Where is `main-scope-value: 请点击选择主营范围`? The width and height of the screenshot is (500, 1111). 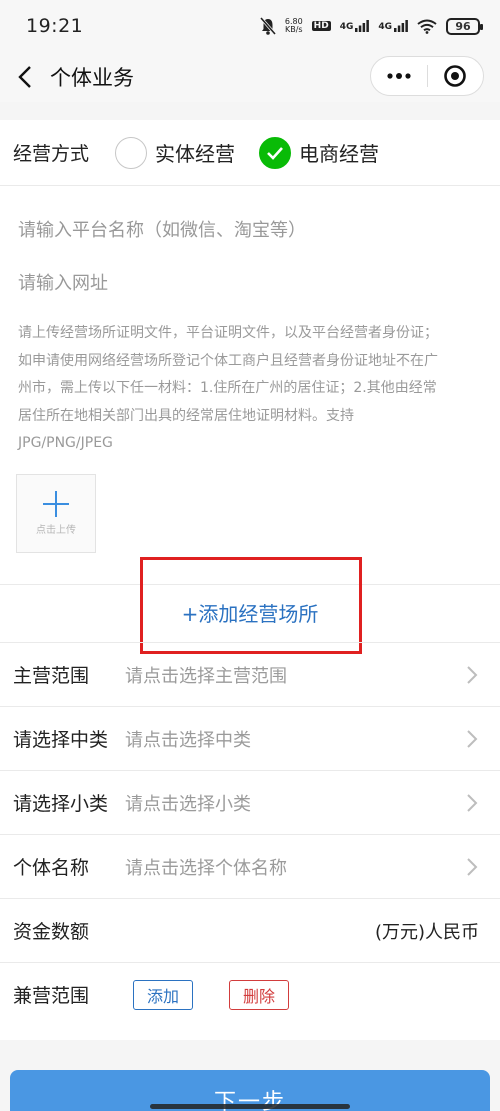
main-scope-value: 请点击选择主营范围 is located at coordinates (206, 675).